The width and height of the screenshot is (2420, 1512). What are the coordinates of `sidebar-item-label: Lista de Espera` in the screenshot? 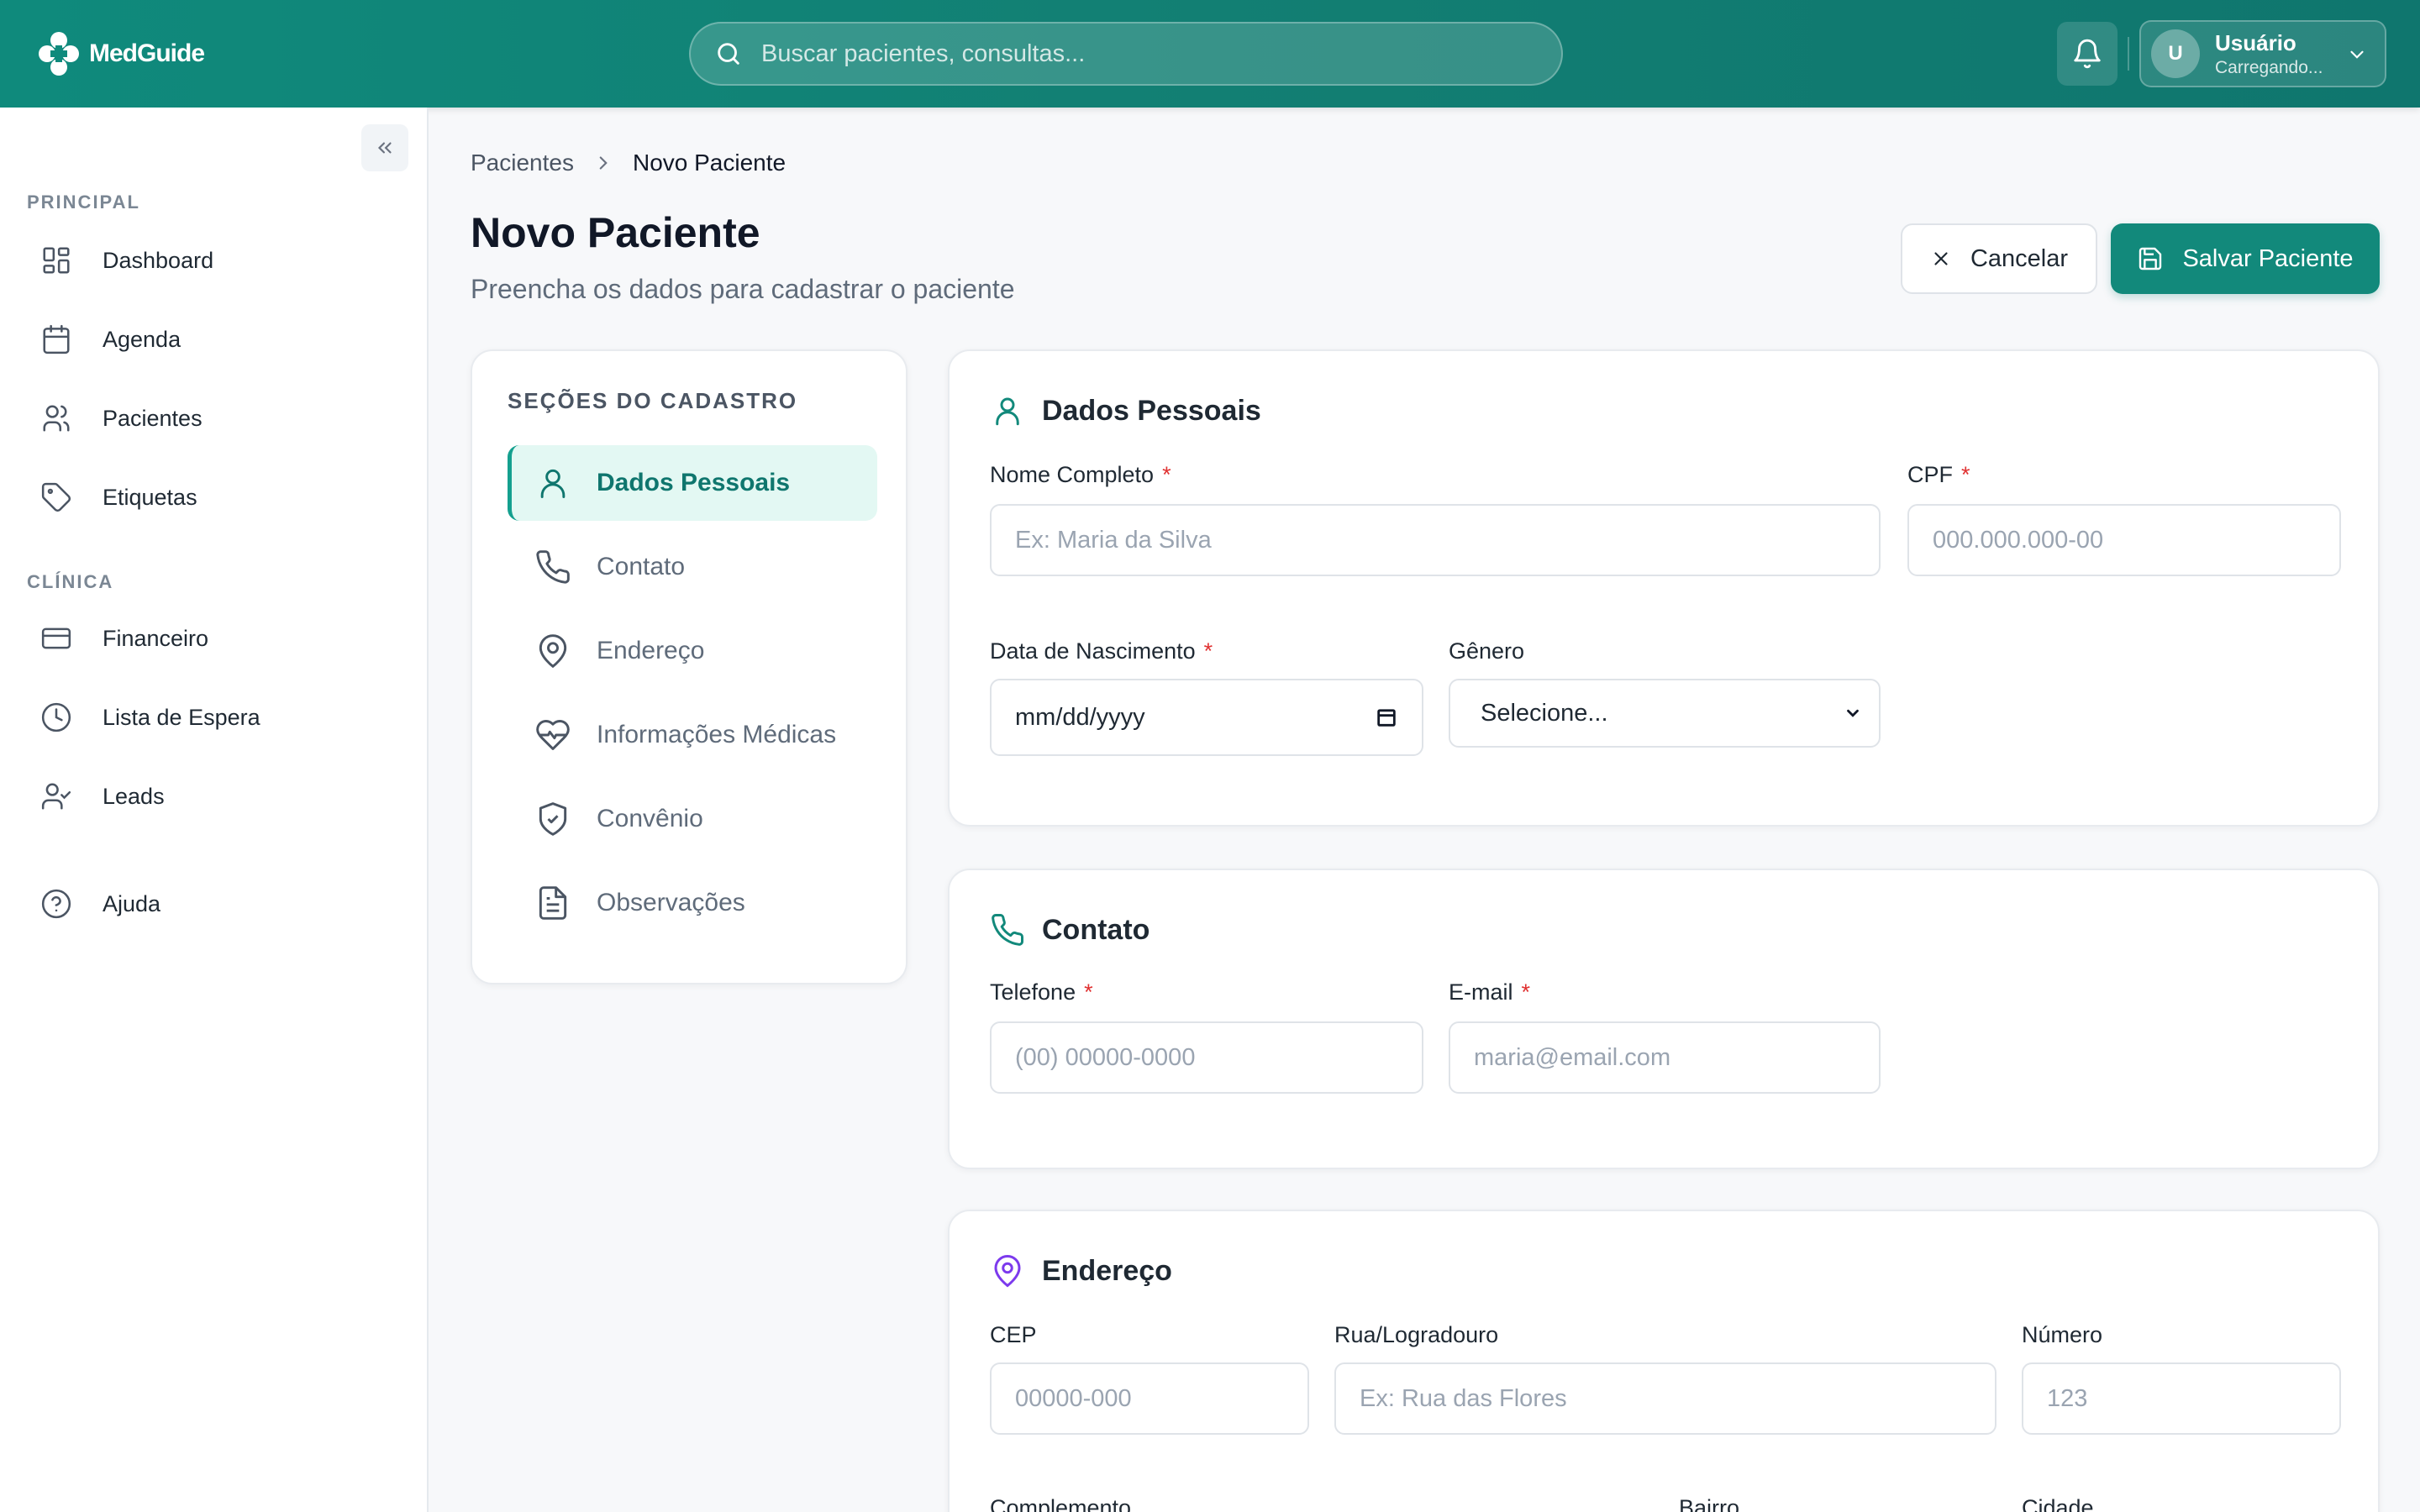 It's located at (181, 717).